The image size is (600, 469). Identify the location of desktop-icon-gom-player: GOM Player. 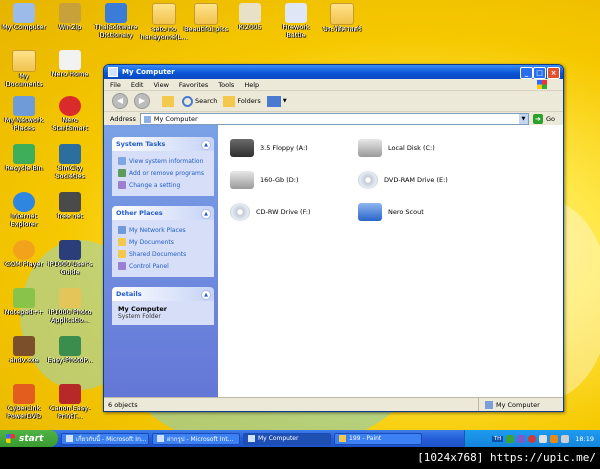
(24, 254).